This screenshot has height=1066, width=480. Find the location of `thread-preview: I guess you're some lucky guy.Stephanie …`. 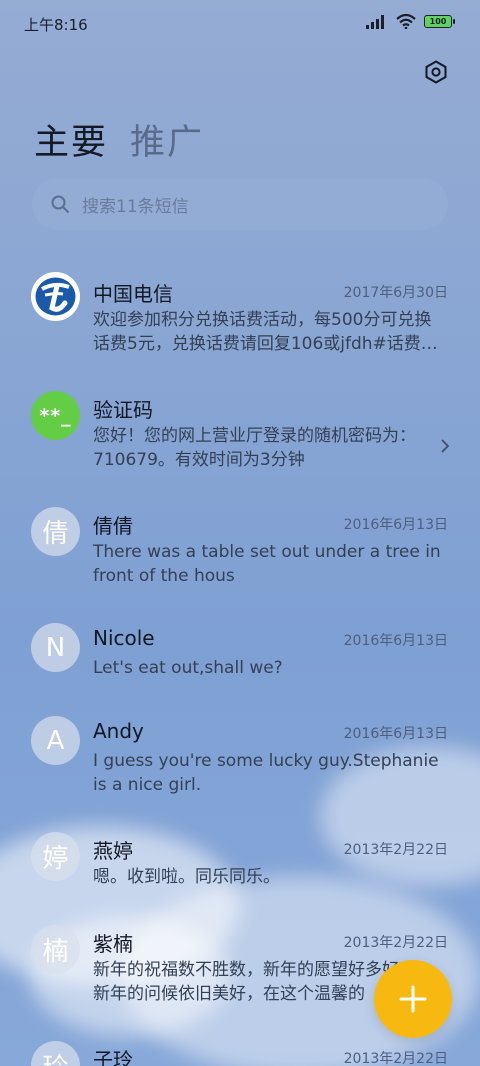

thread-preview: I guess you're some lucky guy.Stephanie … is located at coordinates (266, 773).